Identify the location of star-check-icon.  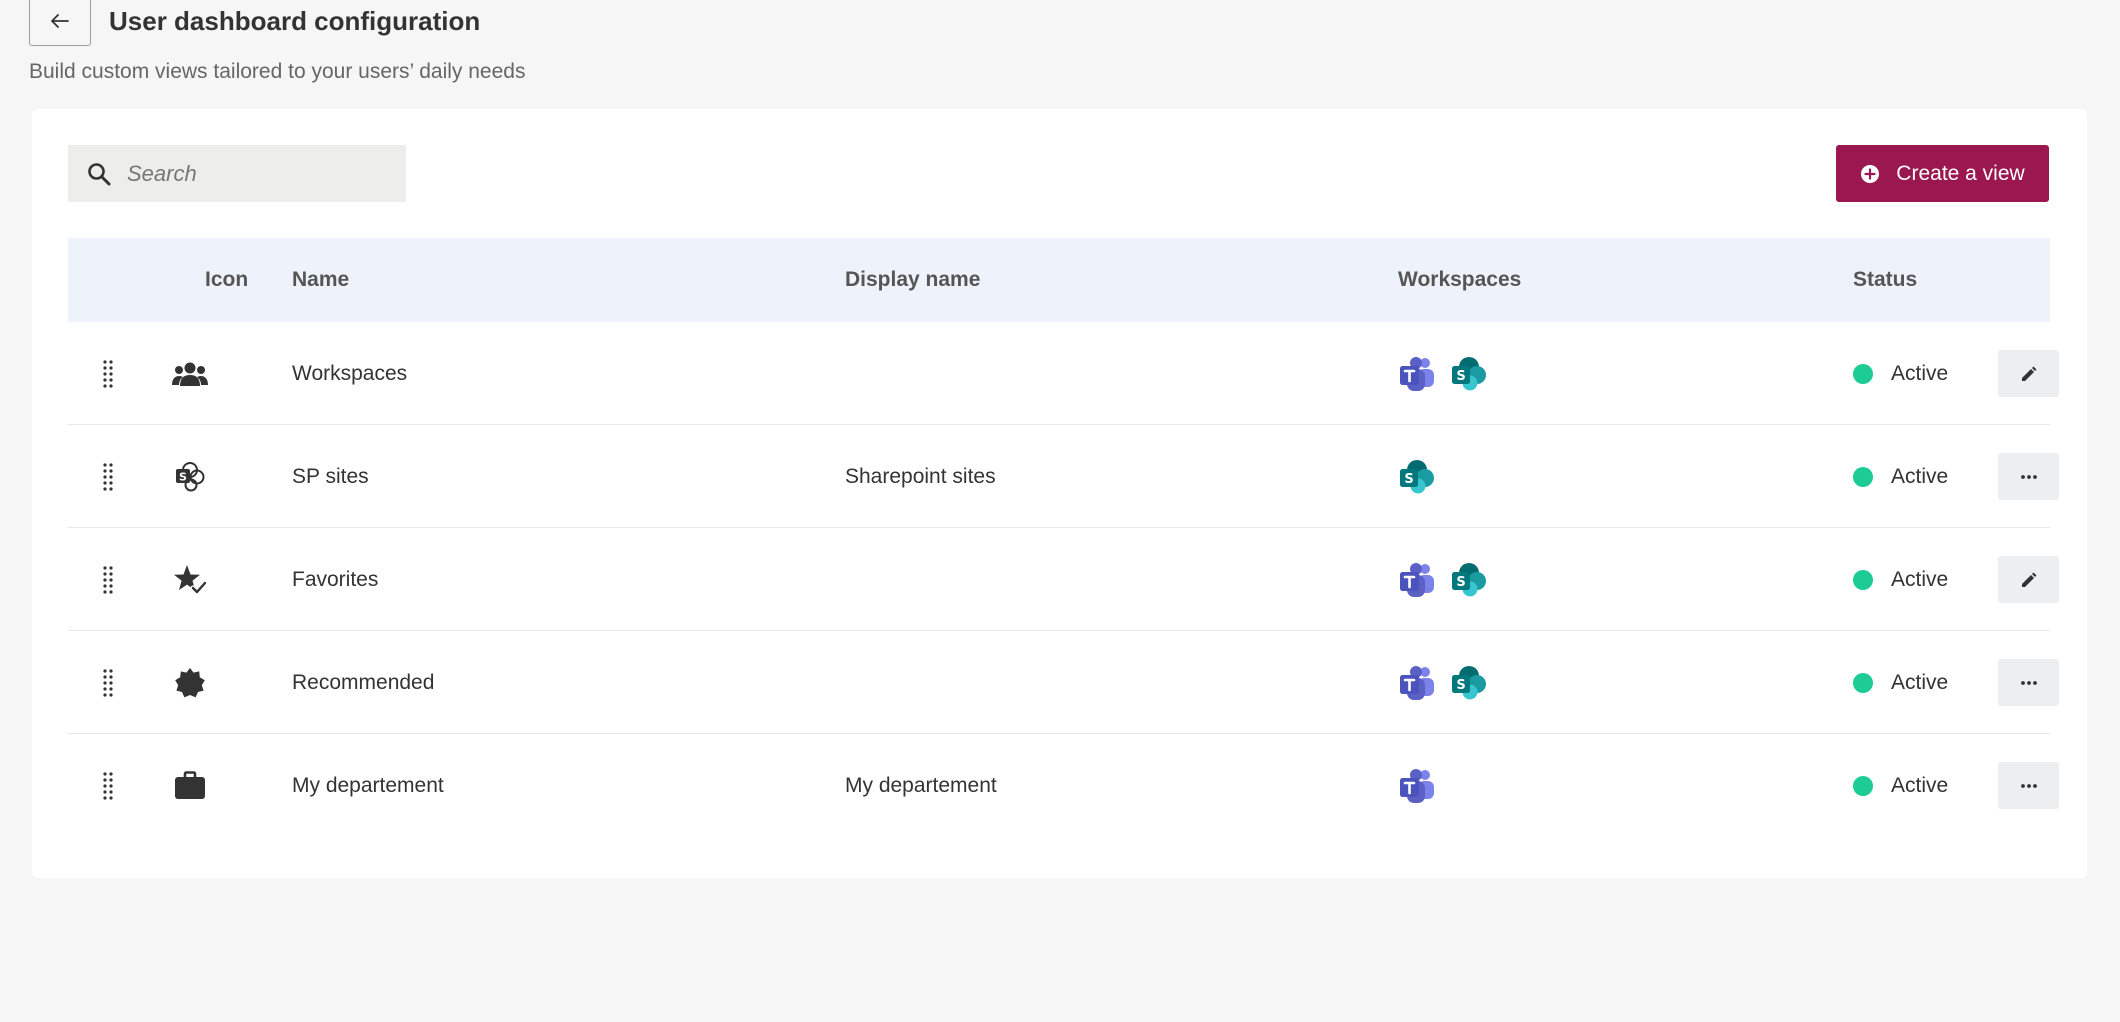
(190, 579).